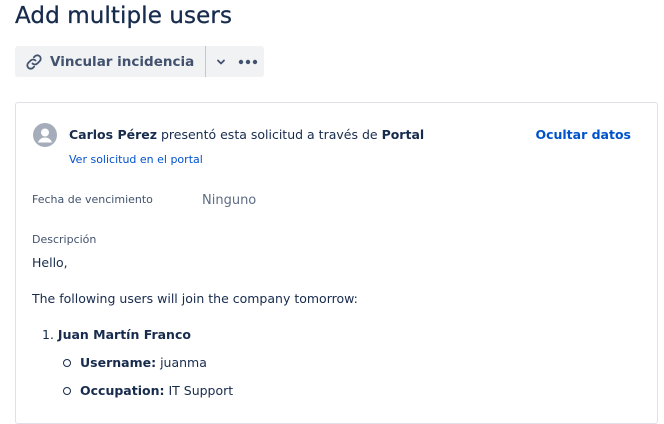 The width and height of the screenshot is (664, 424). I want to click on description-label: Descripción, so click(64, 239).